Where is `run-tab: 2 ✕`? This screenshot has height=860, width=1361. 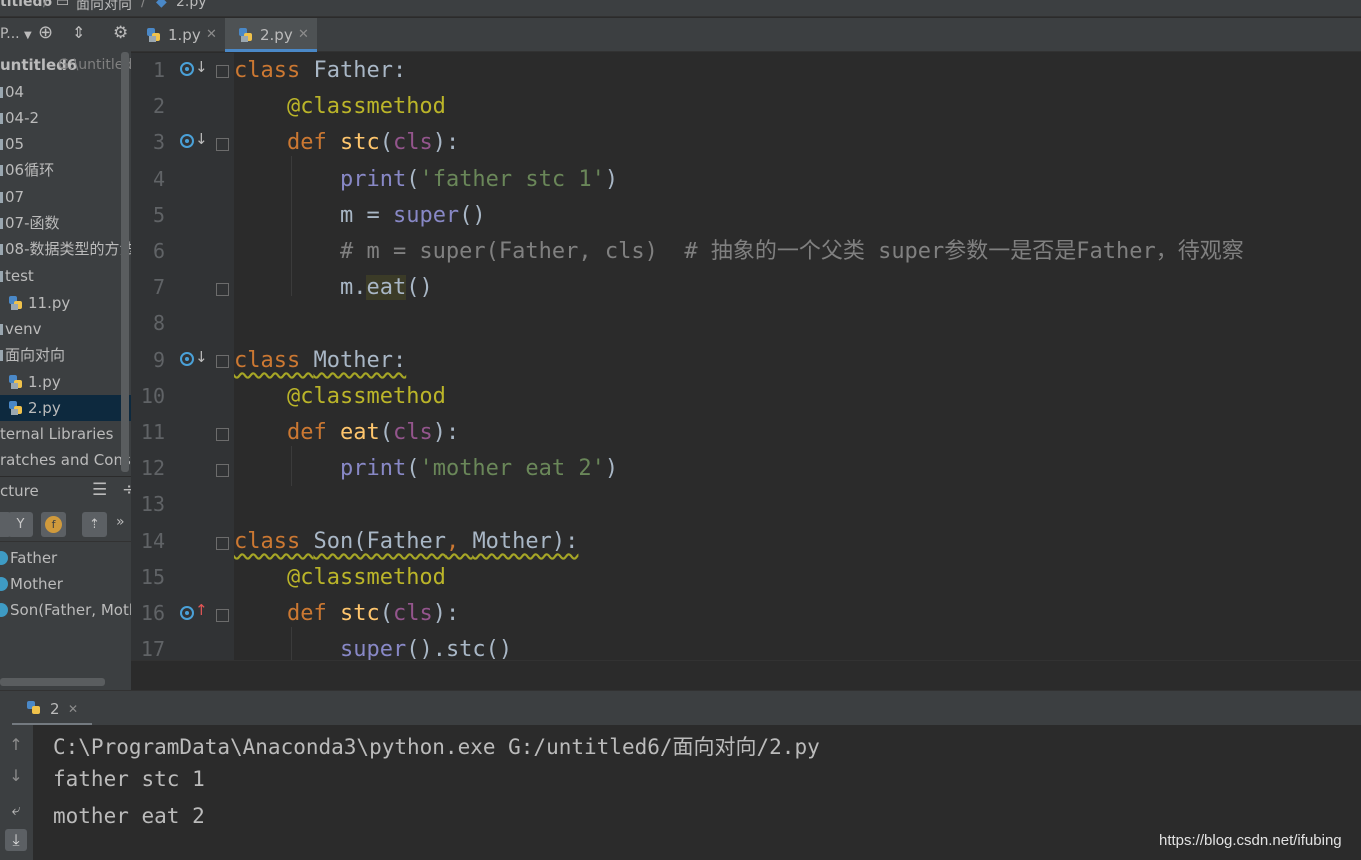 run-tab: 2 ✕ is located at coordinates (52, 708).